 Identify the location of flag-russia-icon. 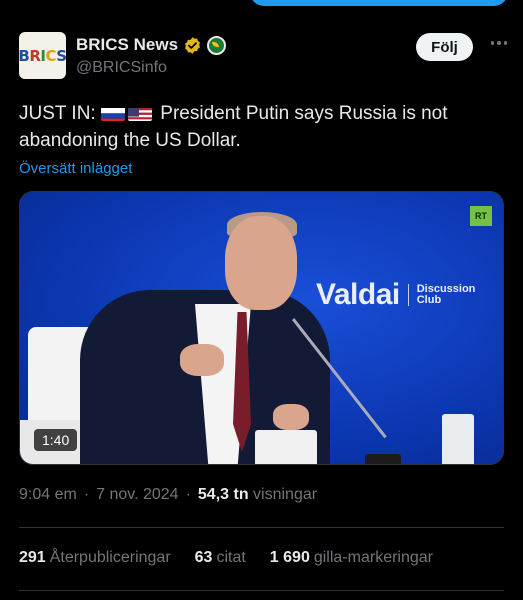
(113, 113).